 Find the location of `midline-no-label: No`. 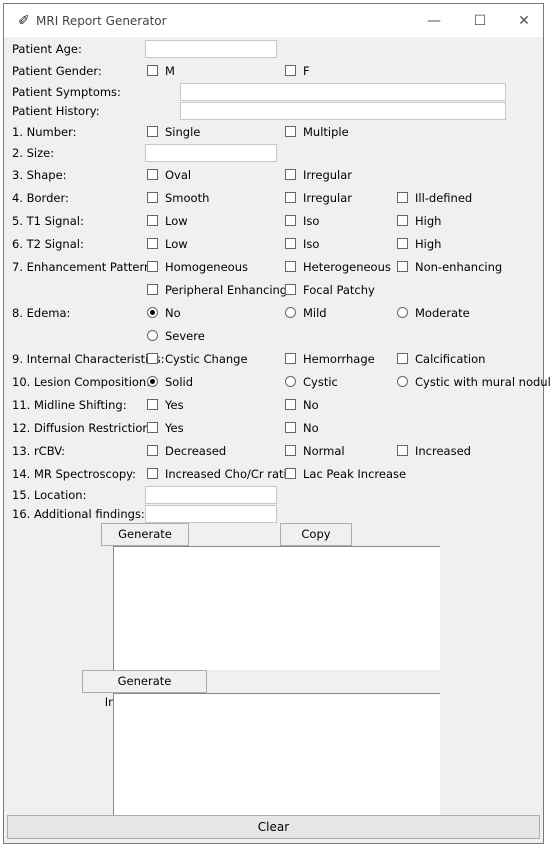

midline-no-label: No is located at coordinates (311, 405).